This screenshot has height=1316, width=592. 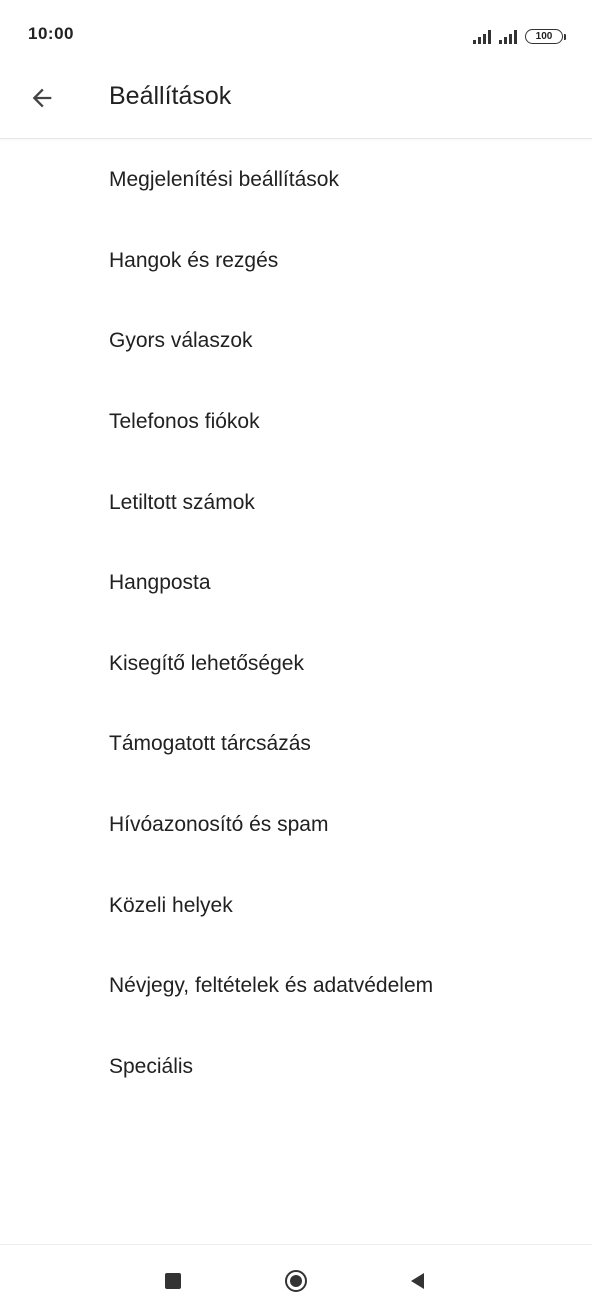 I want to click on status-time: 10:00, so click(x=51, y=33).